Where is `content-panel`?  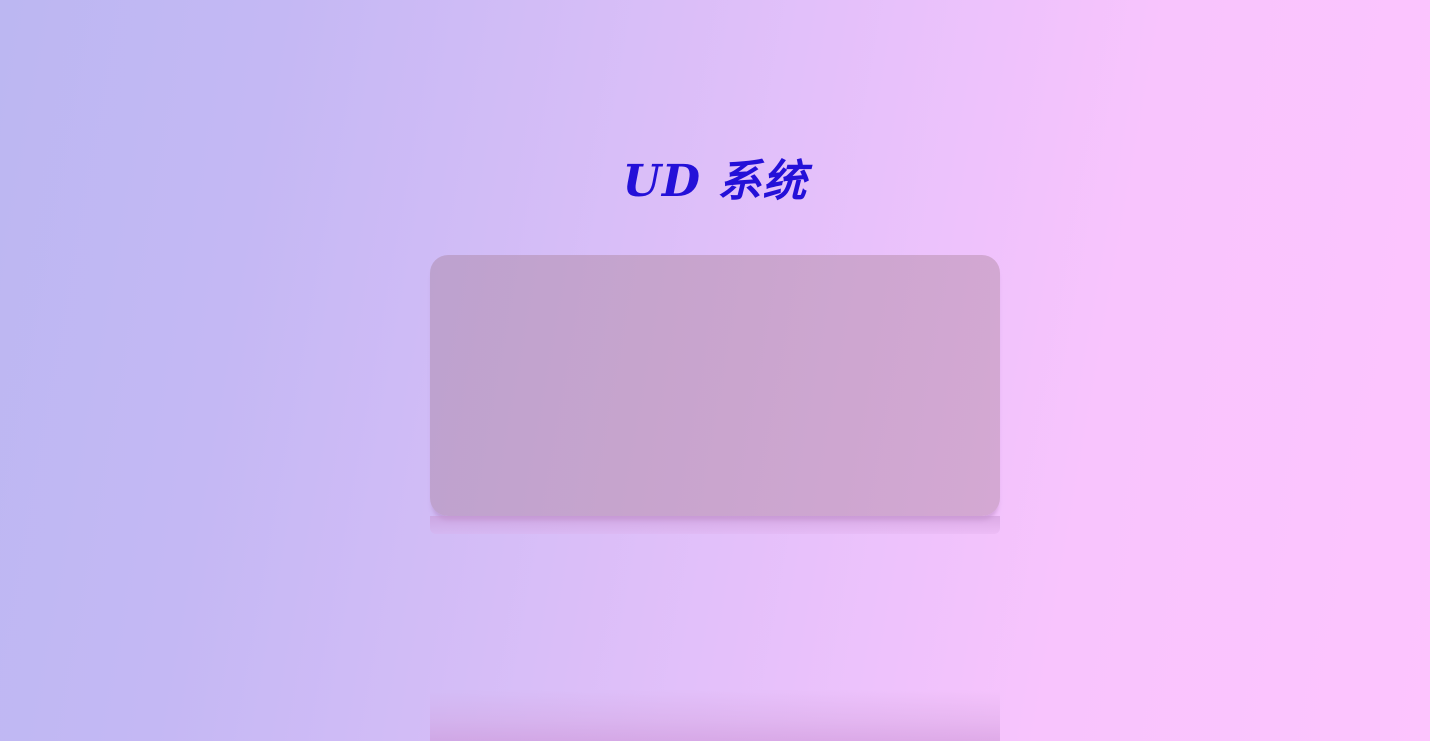 content-panel is located at coordinates (715, 385).